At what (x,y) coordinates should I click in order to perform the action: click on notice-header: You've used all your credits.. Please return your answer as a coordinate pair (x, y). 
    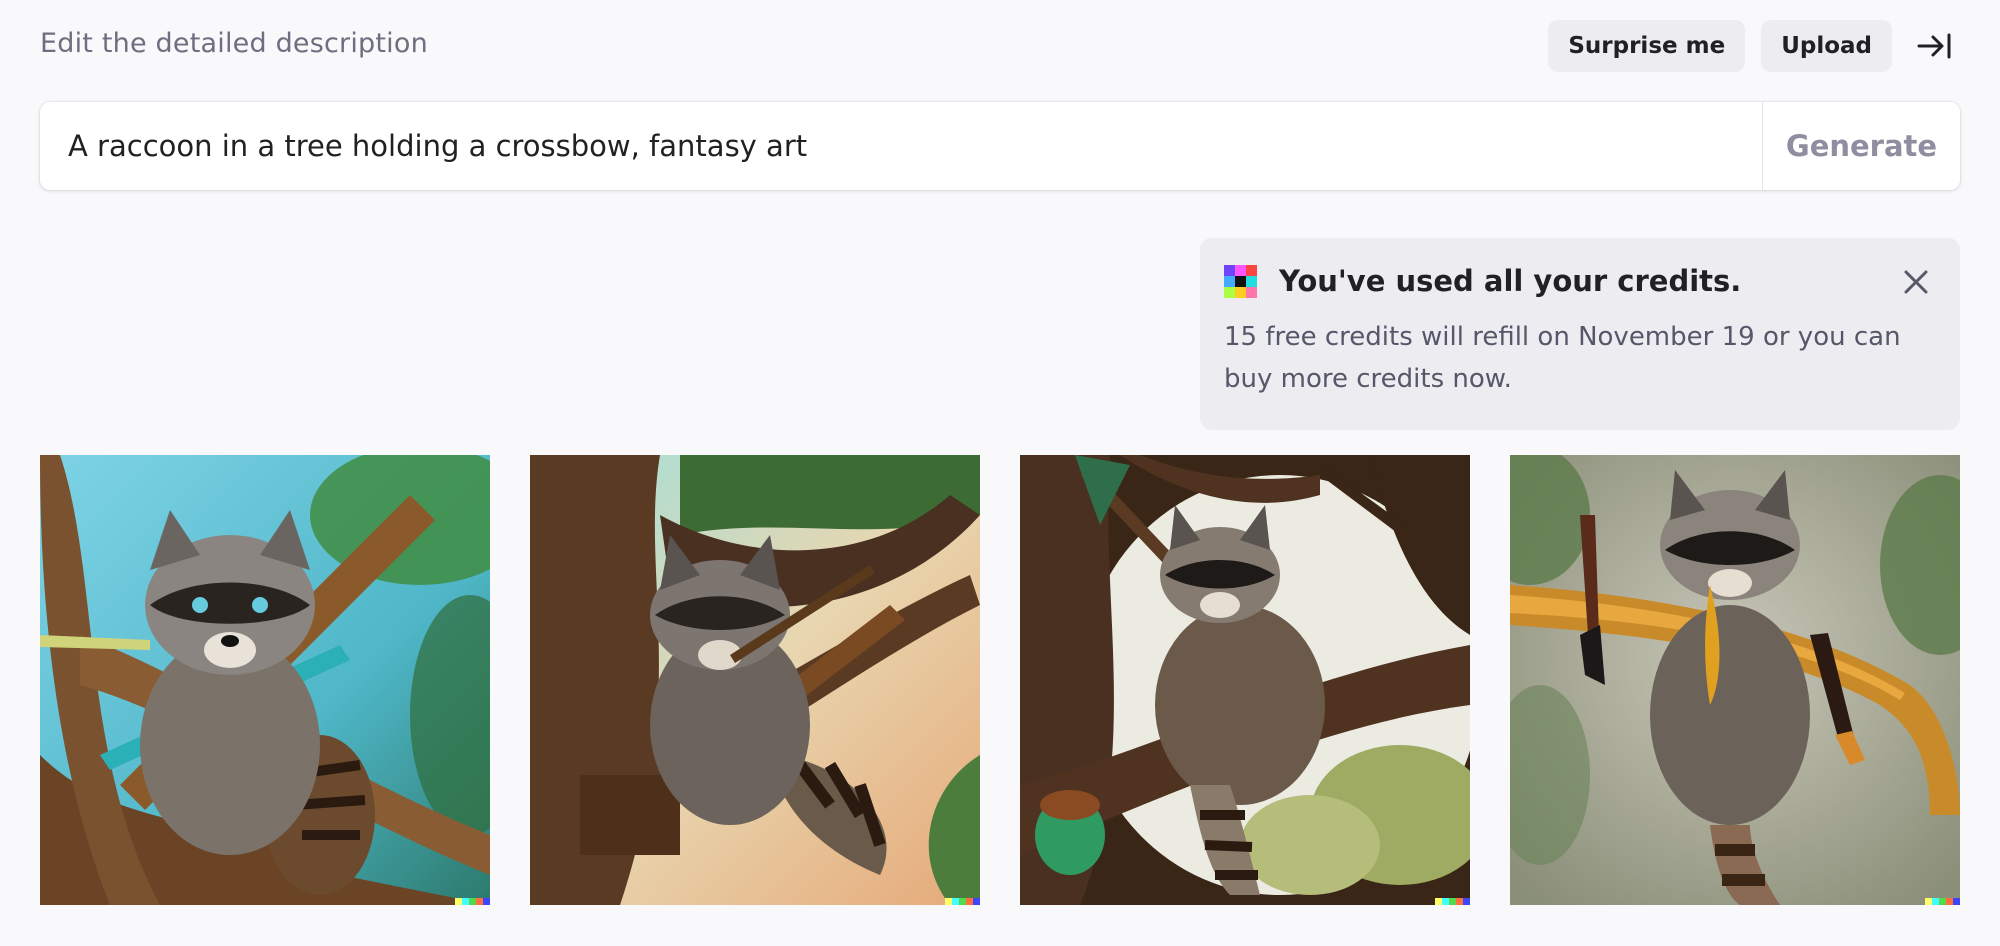
    Looking at the image, I should click on (1580, 281).